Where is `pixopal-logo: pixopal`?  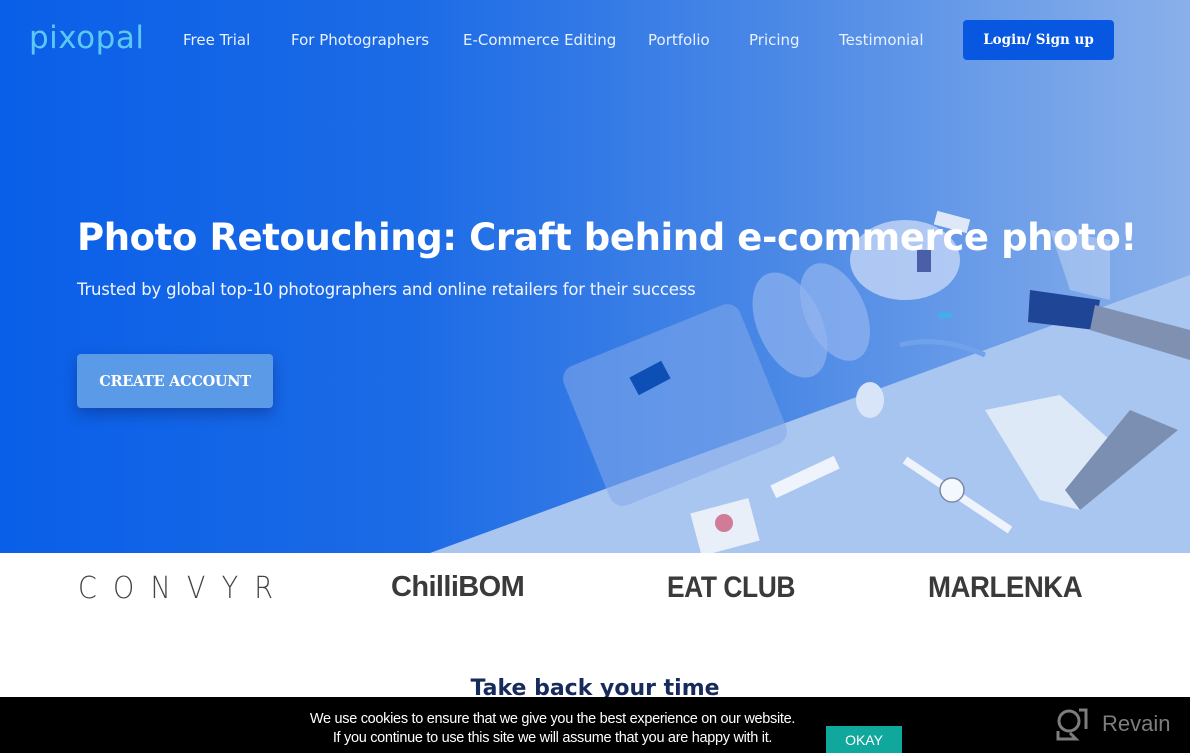
pixopal-logo: pixopal is located at coordinates (86, 38).